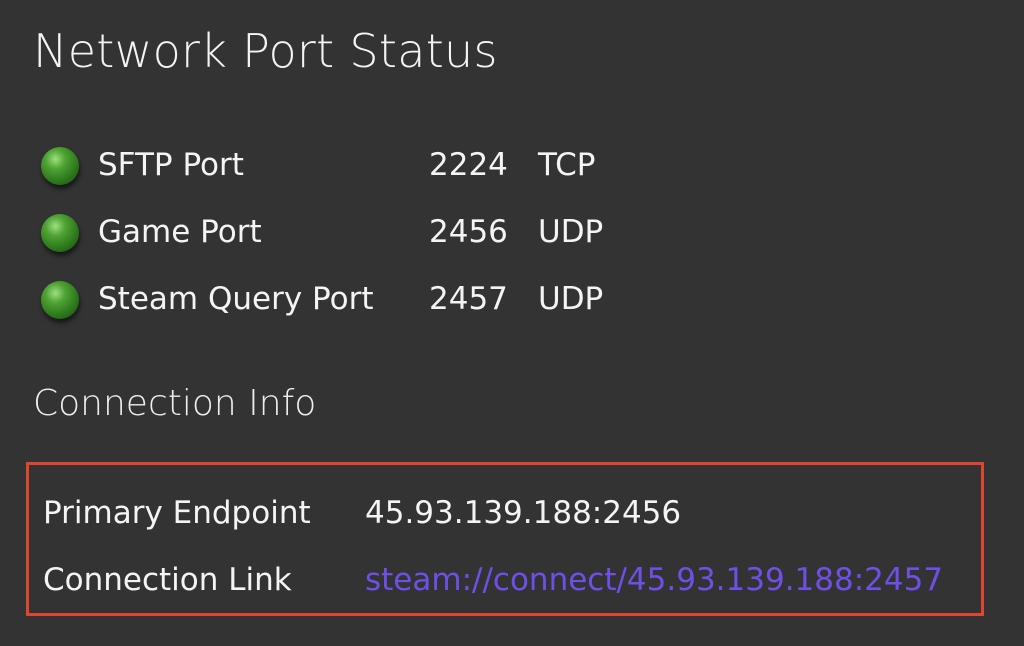 This screenshot has width=1024, height=646. What do you see at coordinates (177, 513) in the screenshot?
I see `primary-endpoint-label: Primary Endpoint` at bounding box center [177, 513].